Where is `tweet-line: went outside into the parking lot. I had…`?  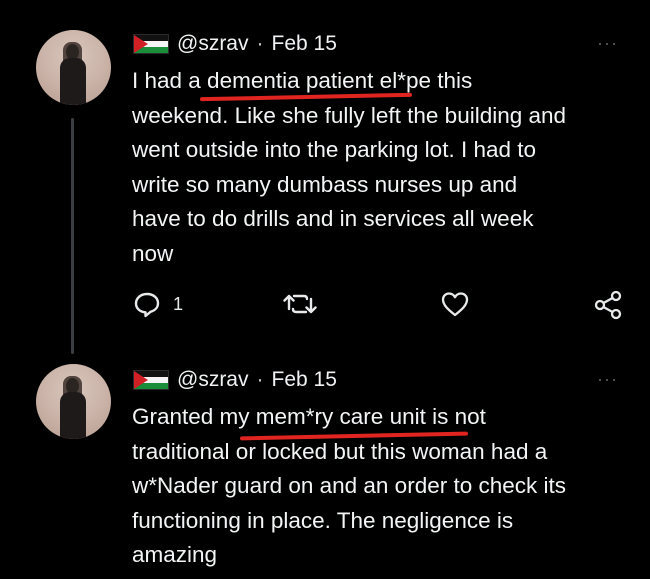
tweet-line: went outside into the parking lot. I had… is located at coordinates (334, 149).